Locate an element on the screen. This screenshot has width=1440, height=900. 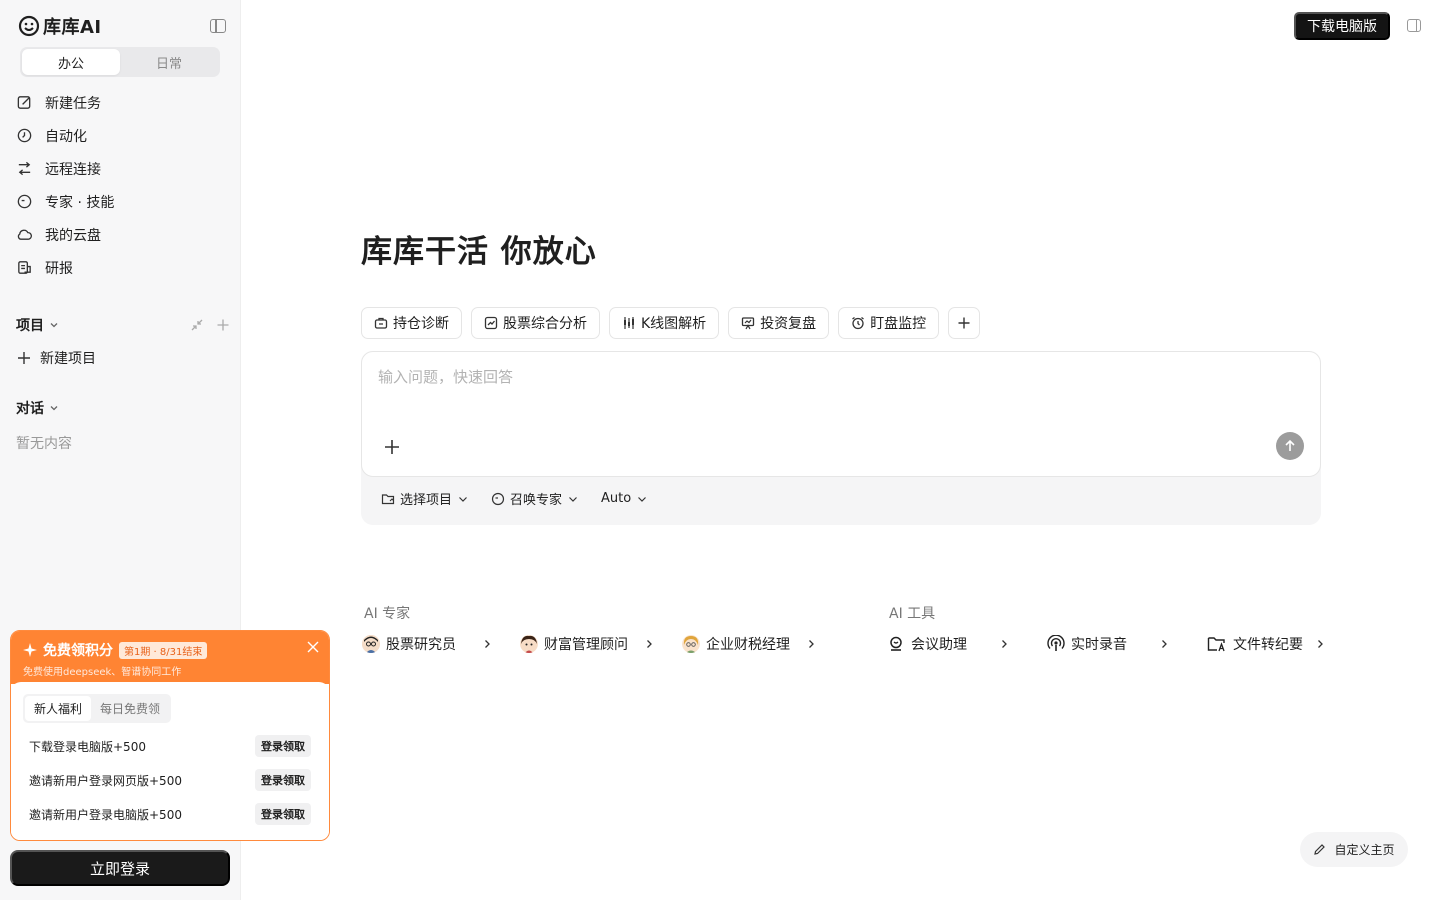
alarm-icon is located at coordinates (858, 323).